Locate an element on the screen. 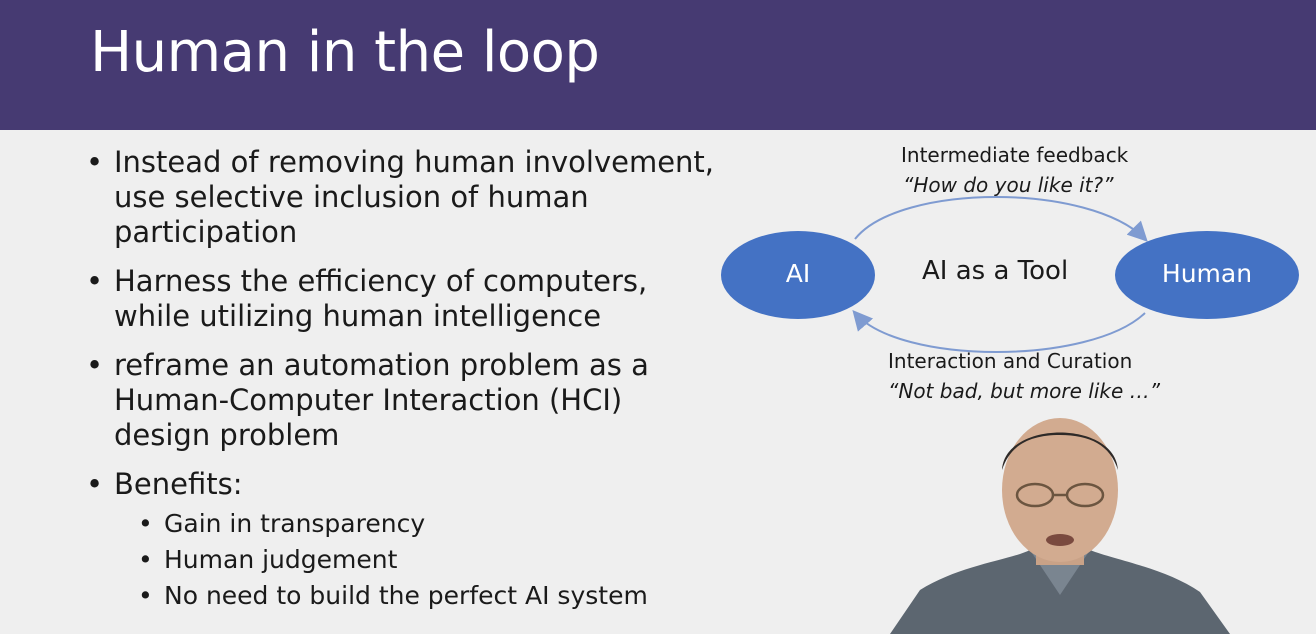  ai-node-label: AI is located at coordinates (798, 273).